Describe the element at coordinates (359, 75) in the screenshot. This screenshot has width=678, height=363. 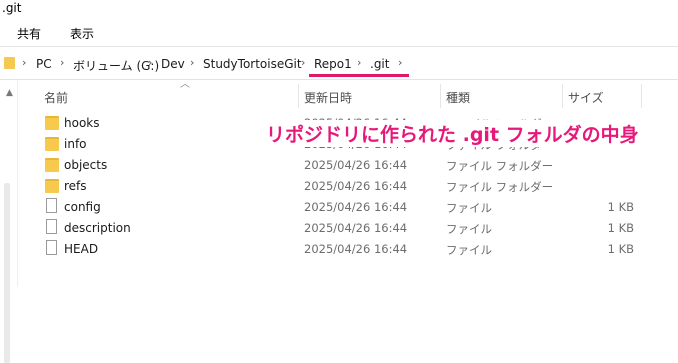
I see `highlight-underline` at that location.